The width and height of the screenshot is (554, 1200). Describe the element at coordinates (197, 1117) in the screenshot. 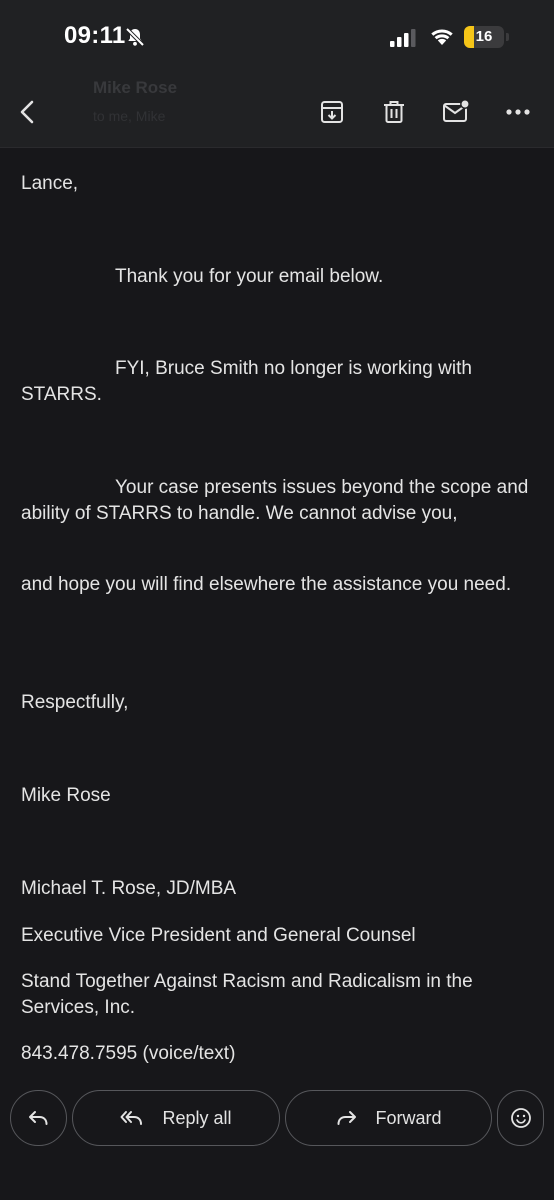

I see `reply-all-label: Reply all` at that location.